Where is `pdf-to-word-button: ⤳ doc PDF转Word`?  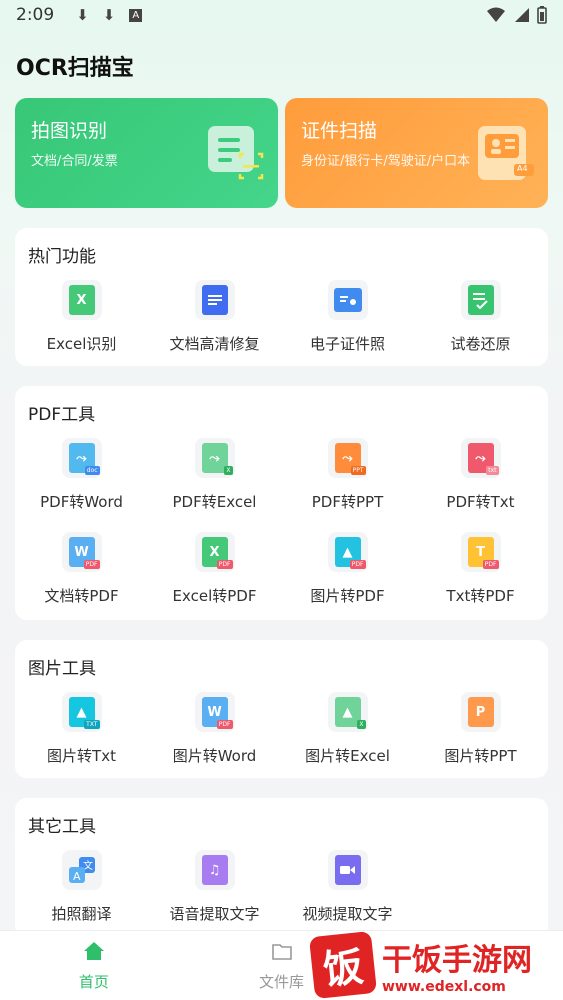
pdf-to-word-button: ⤳ doc PDF转Word is located at coordinates (81, 475).